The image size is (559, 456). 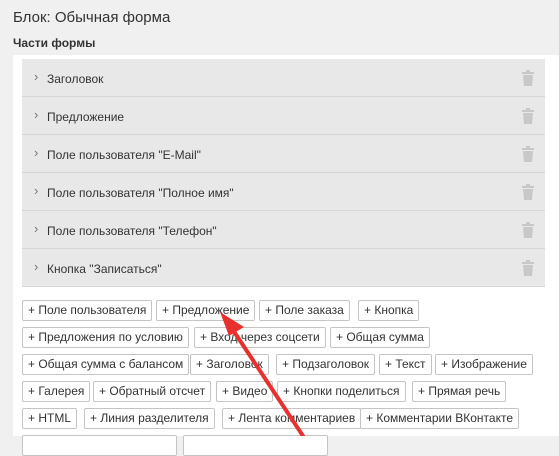 I want to click on add-vk-comments-button: + Комментарии ВКонтакте, so click(x=440, y=418).